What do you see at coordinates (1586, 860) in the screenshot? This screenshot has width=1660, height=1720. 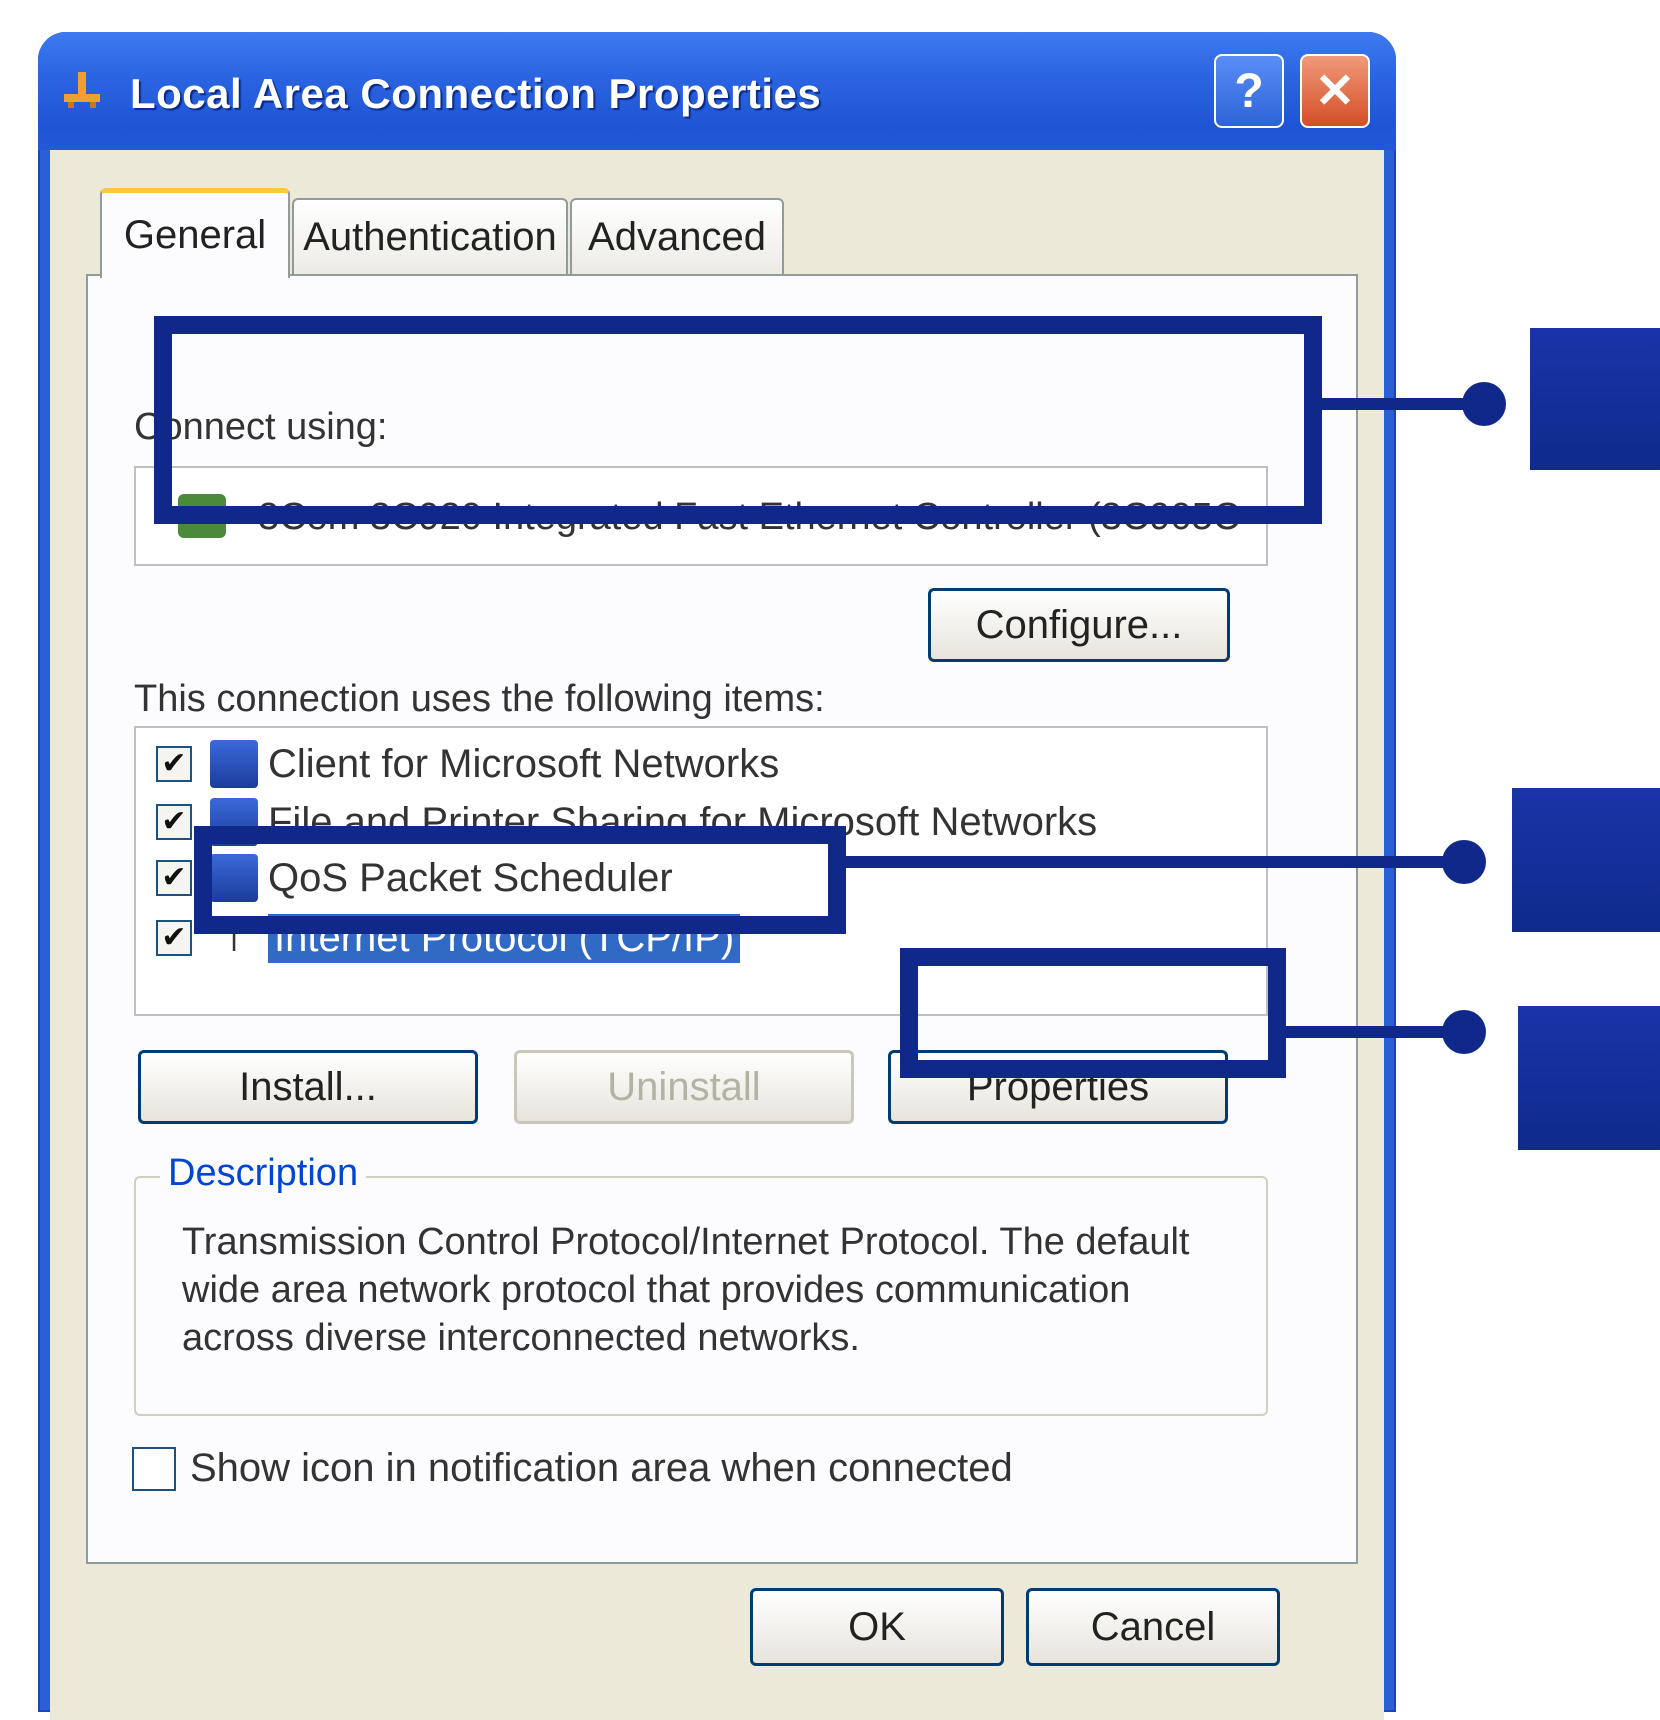 I see `protocol-callout-marker` at bounding box center [1586, 860].